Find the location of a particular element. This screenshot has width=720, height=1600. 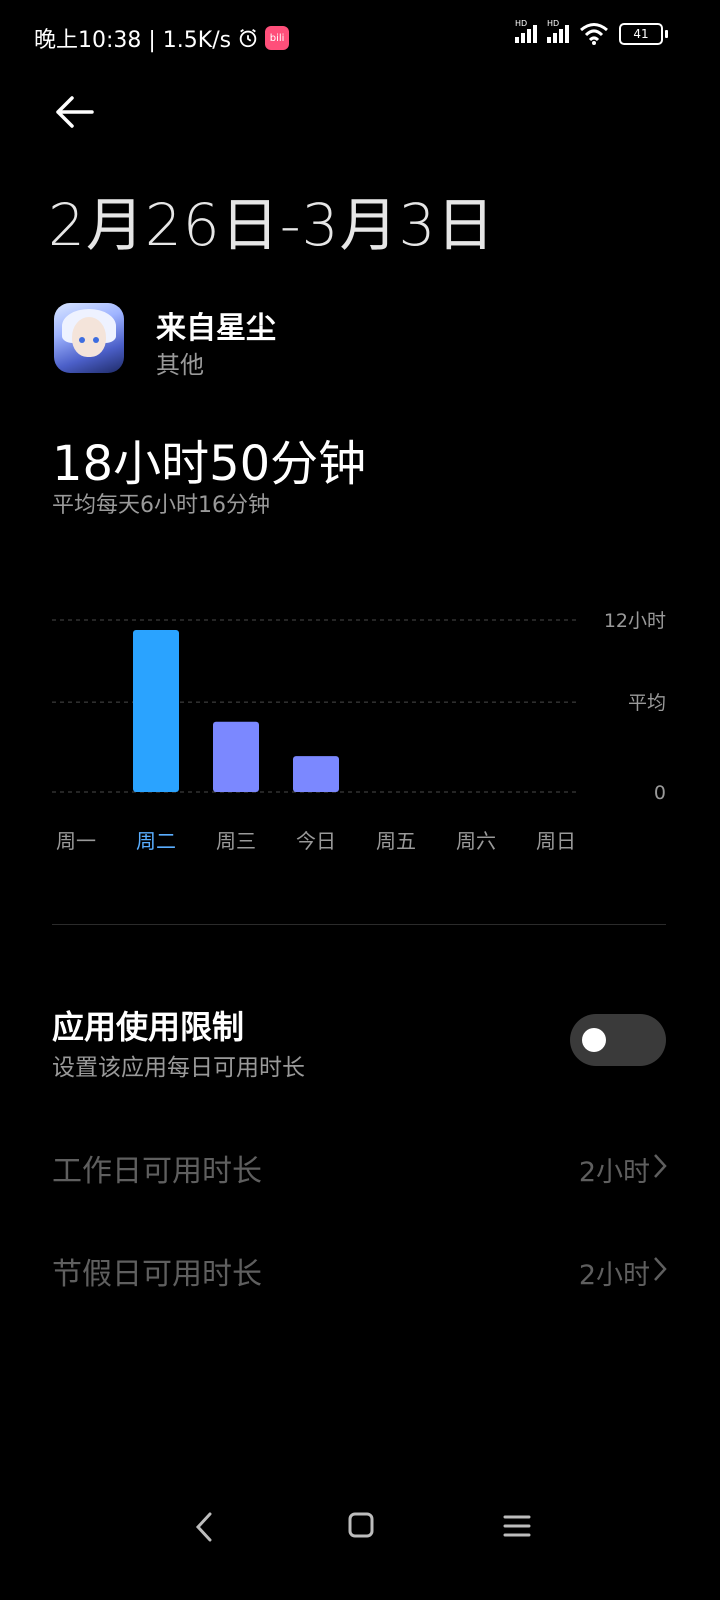

status-left: 晚上10:38 | 1.5K/s bili is located at coordinates (162, 38).